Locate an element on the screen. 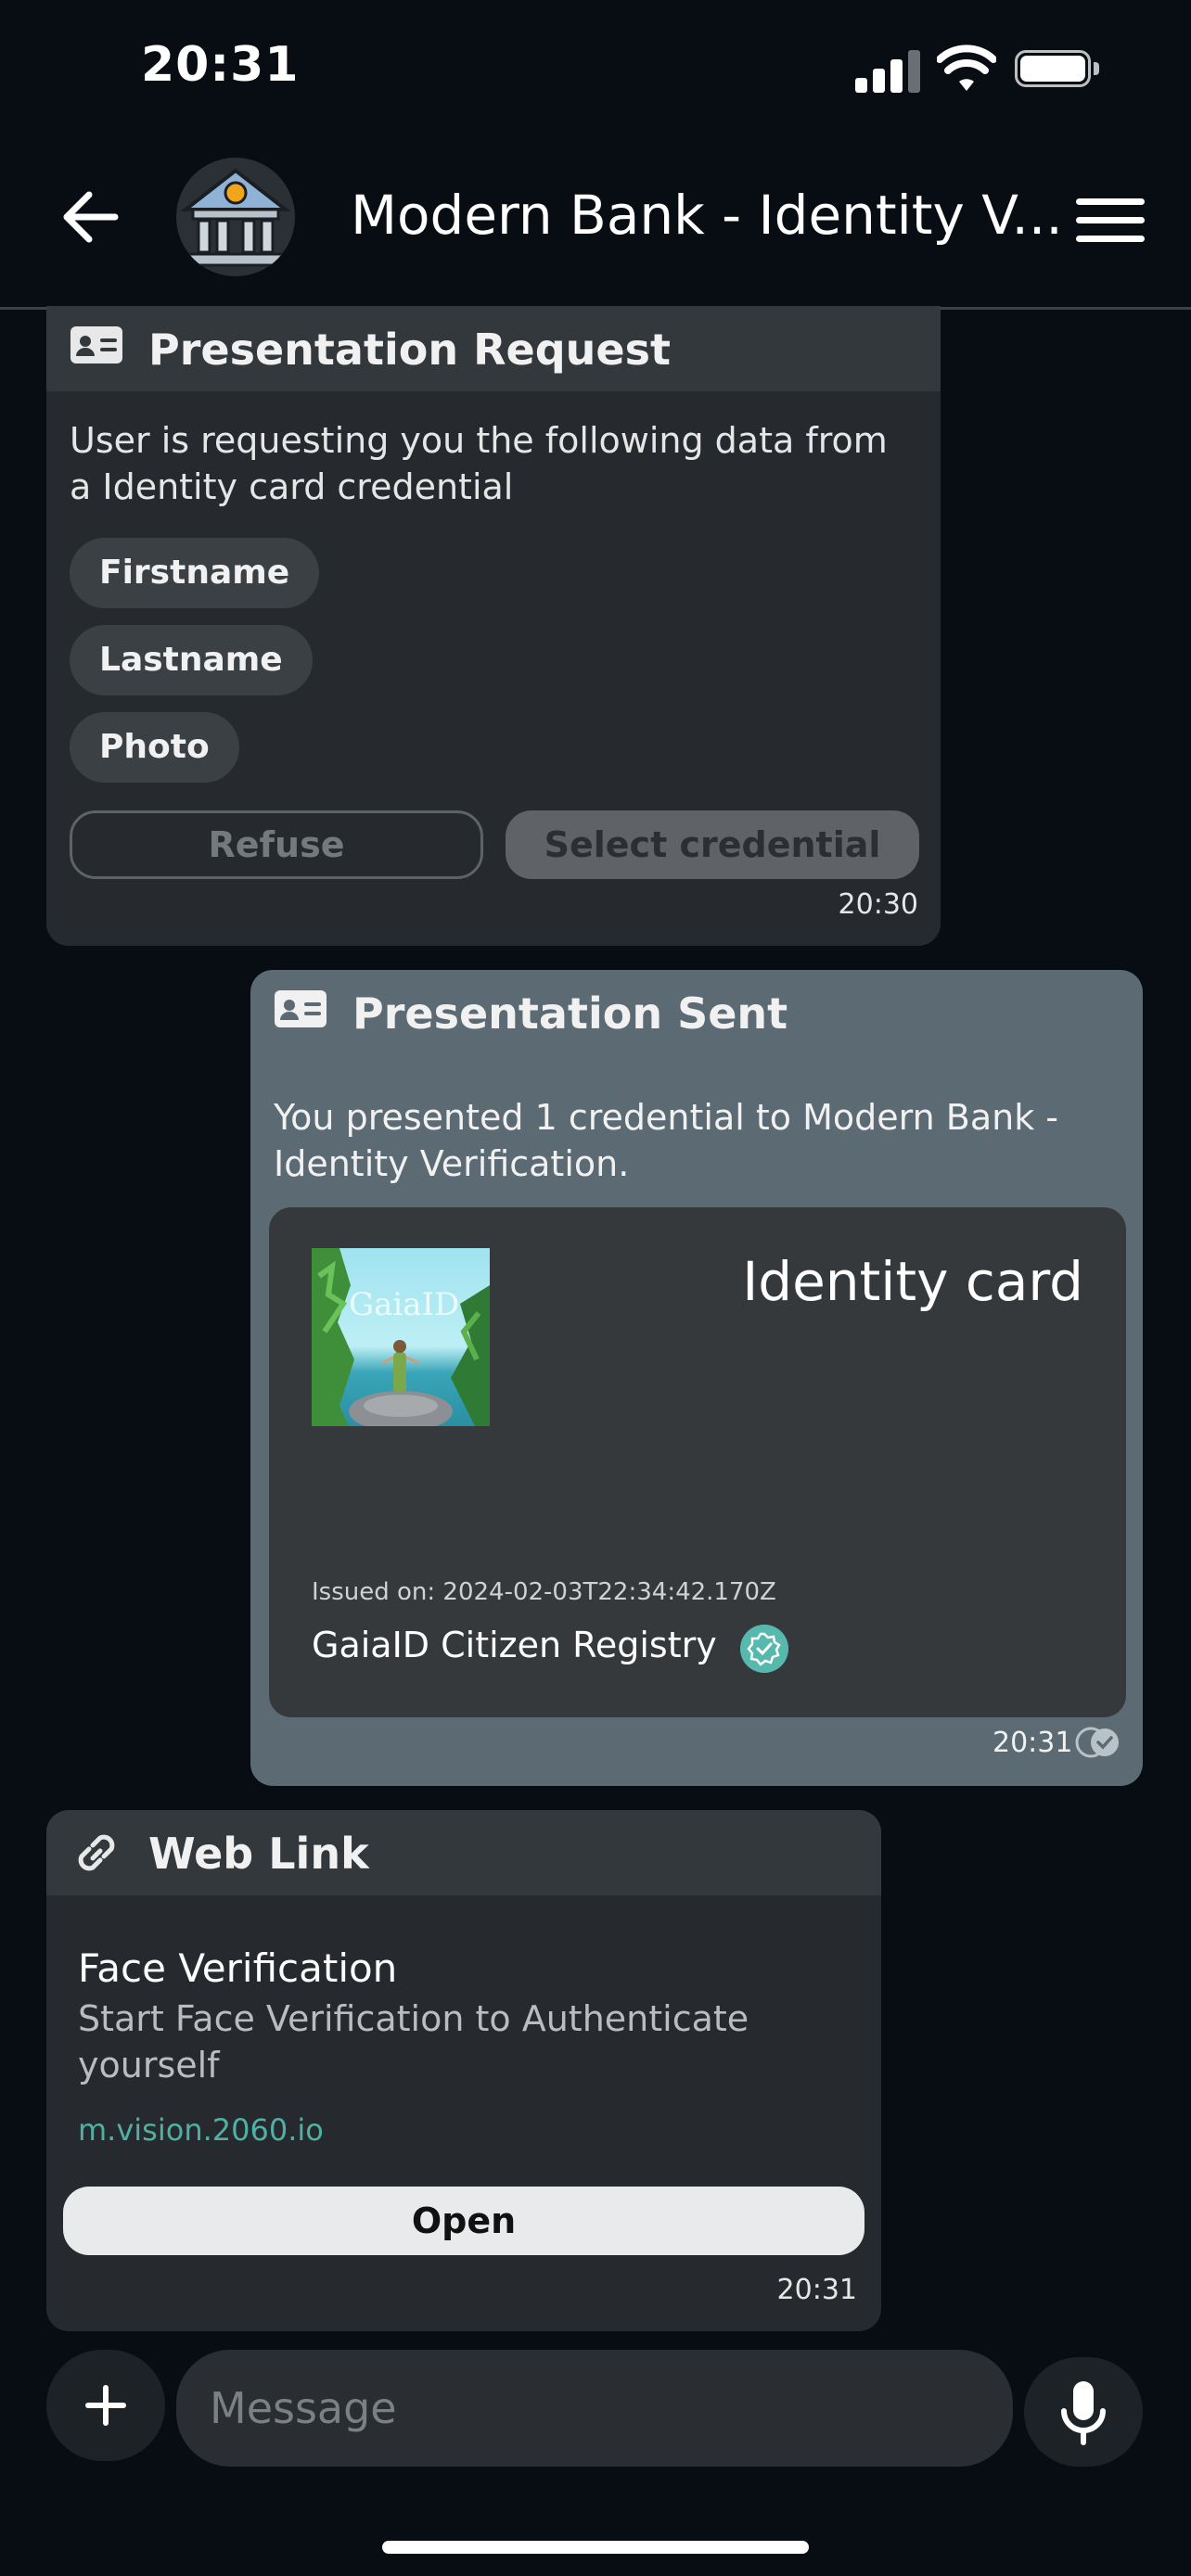  home-indicator is located at coordinates (595, 2547).